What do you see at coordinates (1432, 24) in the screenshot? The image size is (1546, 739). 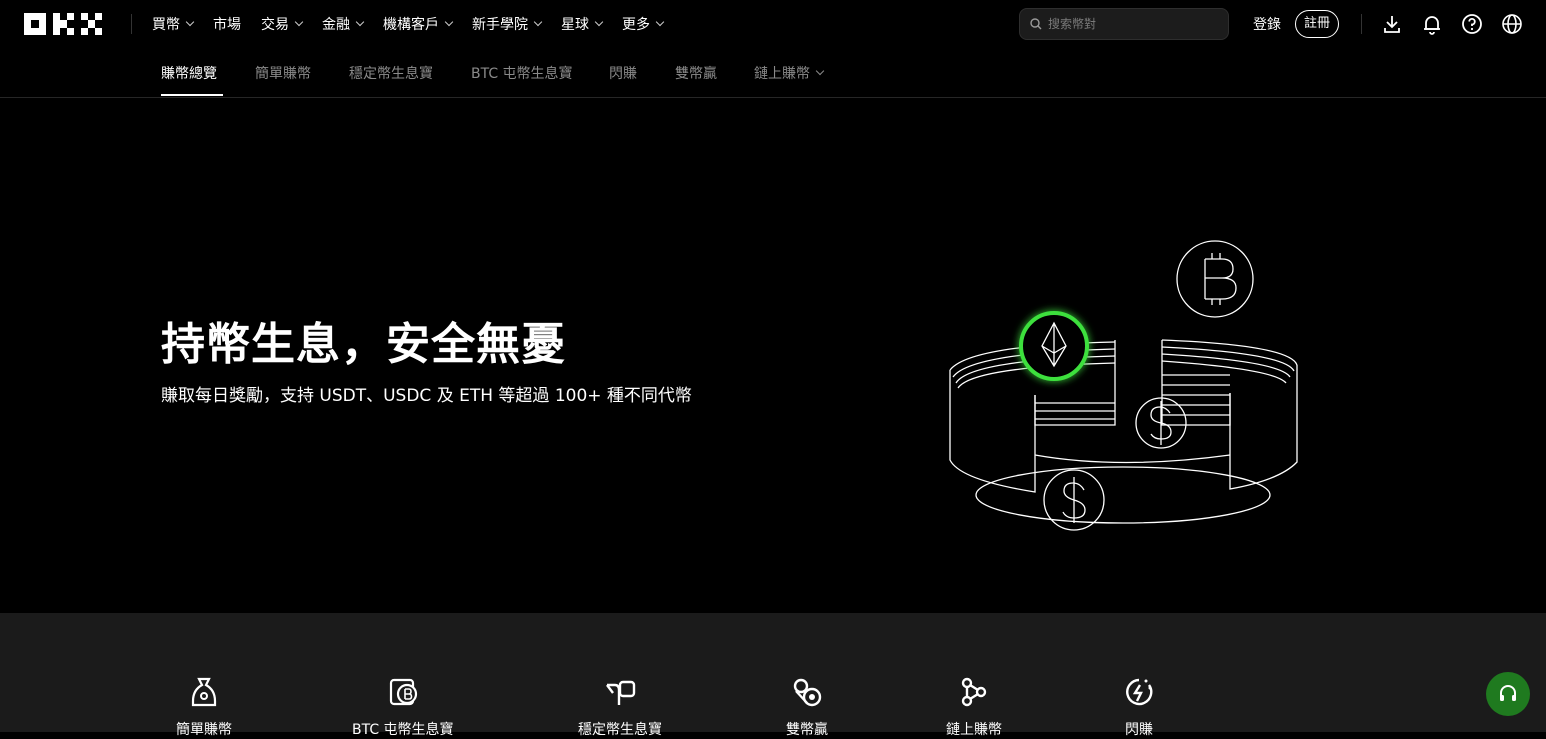 I see `bell-icon` at bounding box center [1432, 24].